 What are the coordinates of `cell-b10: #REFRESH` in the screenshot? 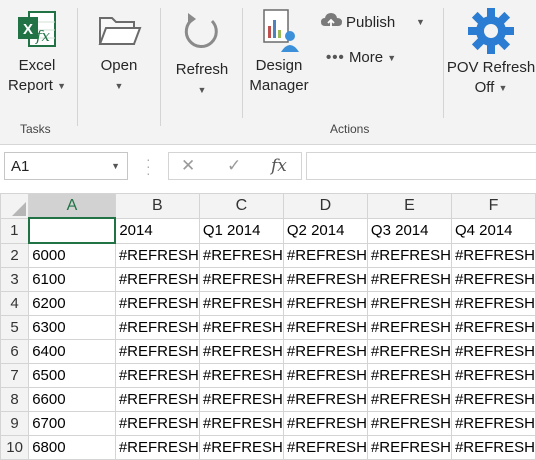 It's located at (157, 447).